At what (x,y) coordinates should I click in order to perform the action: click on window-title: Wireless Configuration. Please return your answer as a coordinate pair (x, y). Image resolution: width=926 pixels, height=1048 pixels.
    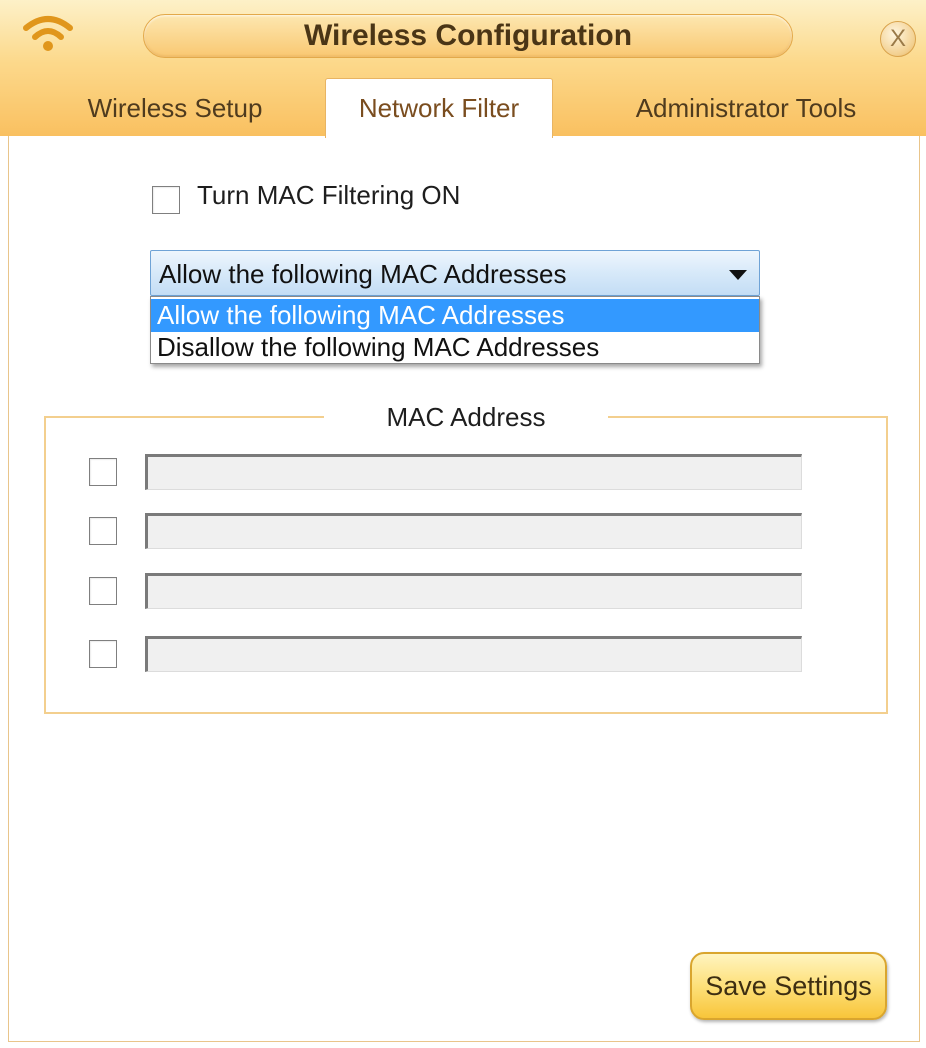
    Looking at the image, I should click on (468, 35).